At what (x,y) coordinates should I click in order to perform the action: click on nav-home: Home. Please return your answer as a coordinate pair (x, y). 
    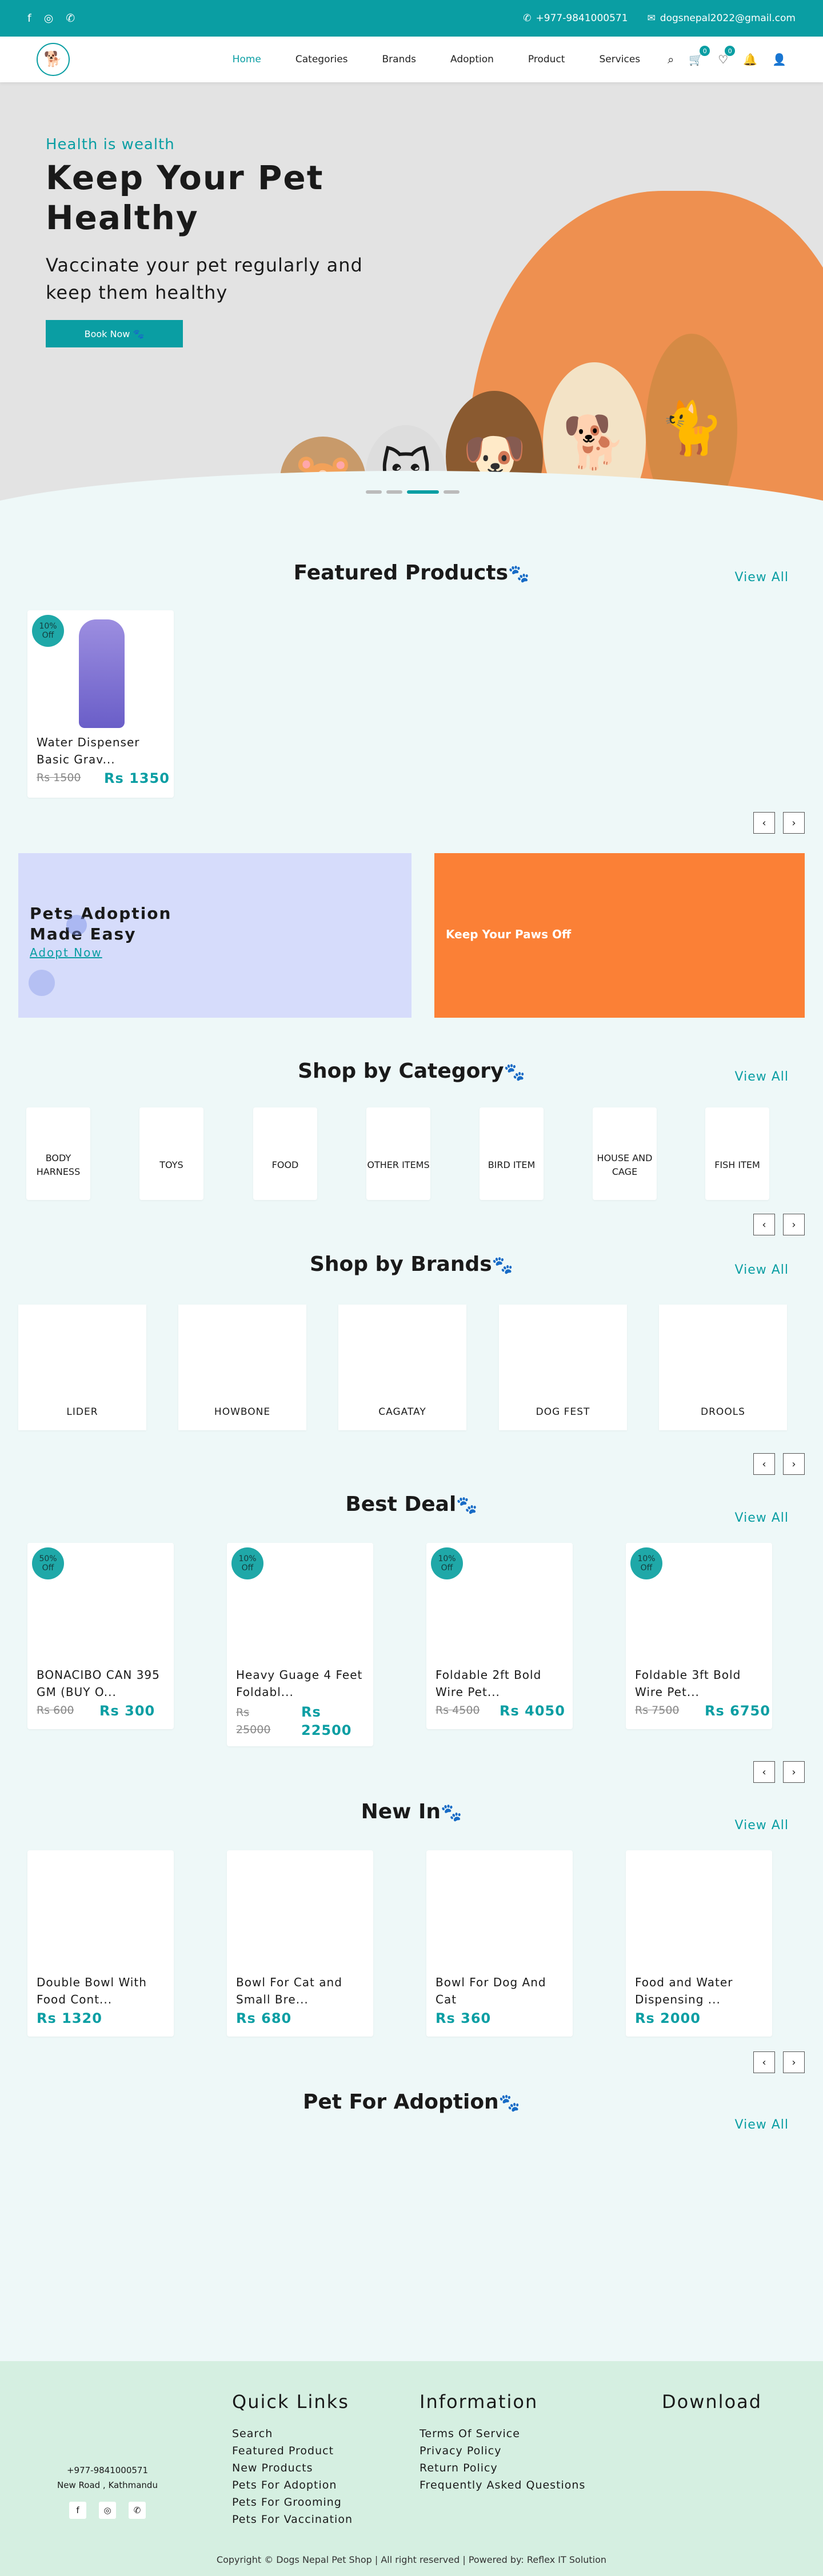
    Looking at the image, I should click on (247, 59).